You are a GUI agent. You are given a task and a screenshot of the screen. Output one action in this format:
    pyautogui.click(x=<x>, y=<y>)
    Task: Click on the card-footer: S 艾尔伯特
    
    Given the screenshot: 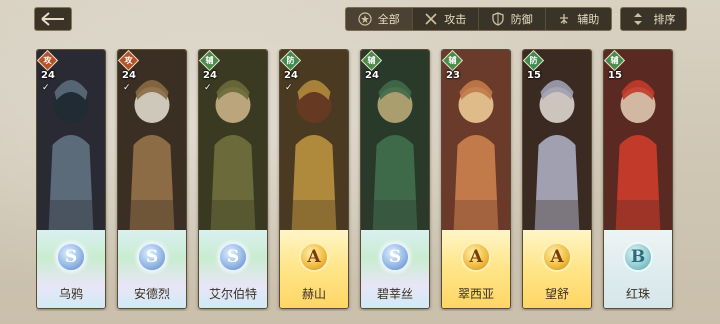 What is the action you would take?
    pyautogui.click(x=233, y=269)
    